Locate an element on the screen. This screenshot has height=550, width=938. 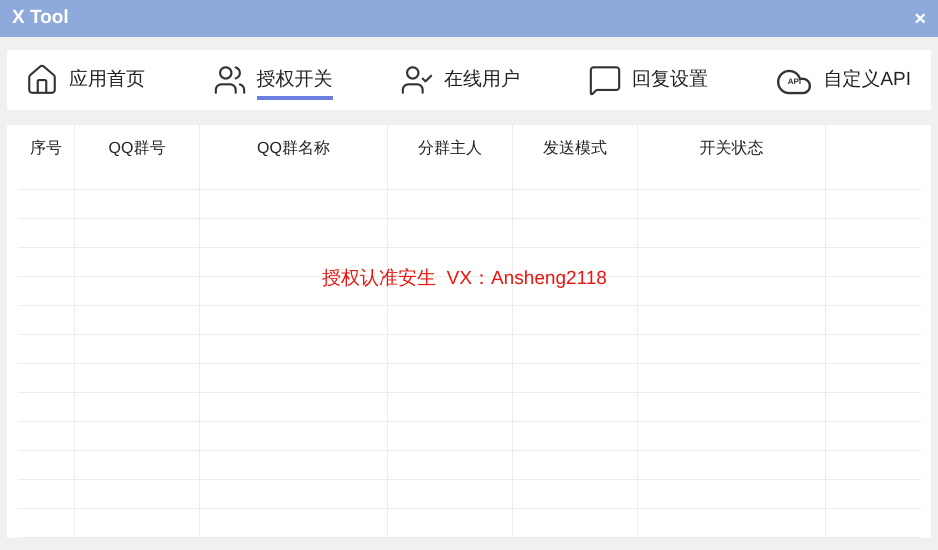
notice-text: 授权认准安生 VX：Ansheng2118 is located at coordinates (464, 279).